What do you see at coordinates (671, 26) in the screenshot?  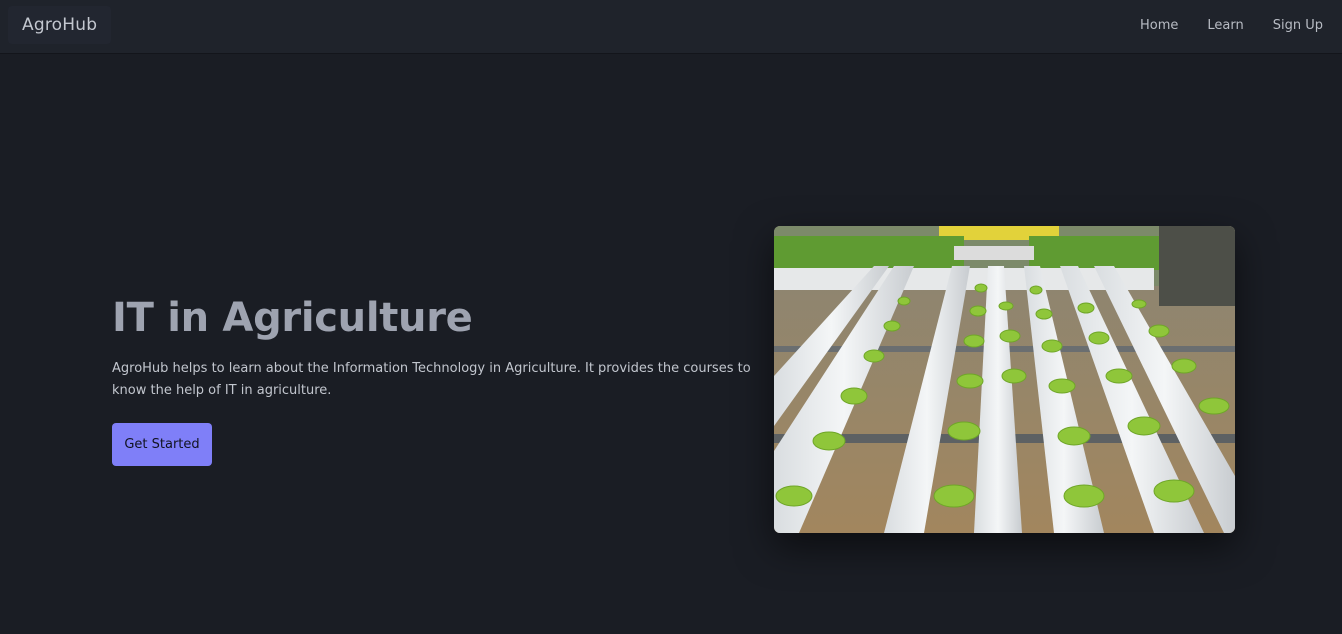 I see `navbar: AgroHub Home Learn Sign Up` at bounding box center [671, 26].